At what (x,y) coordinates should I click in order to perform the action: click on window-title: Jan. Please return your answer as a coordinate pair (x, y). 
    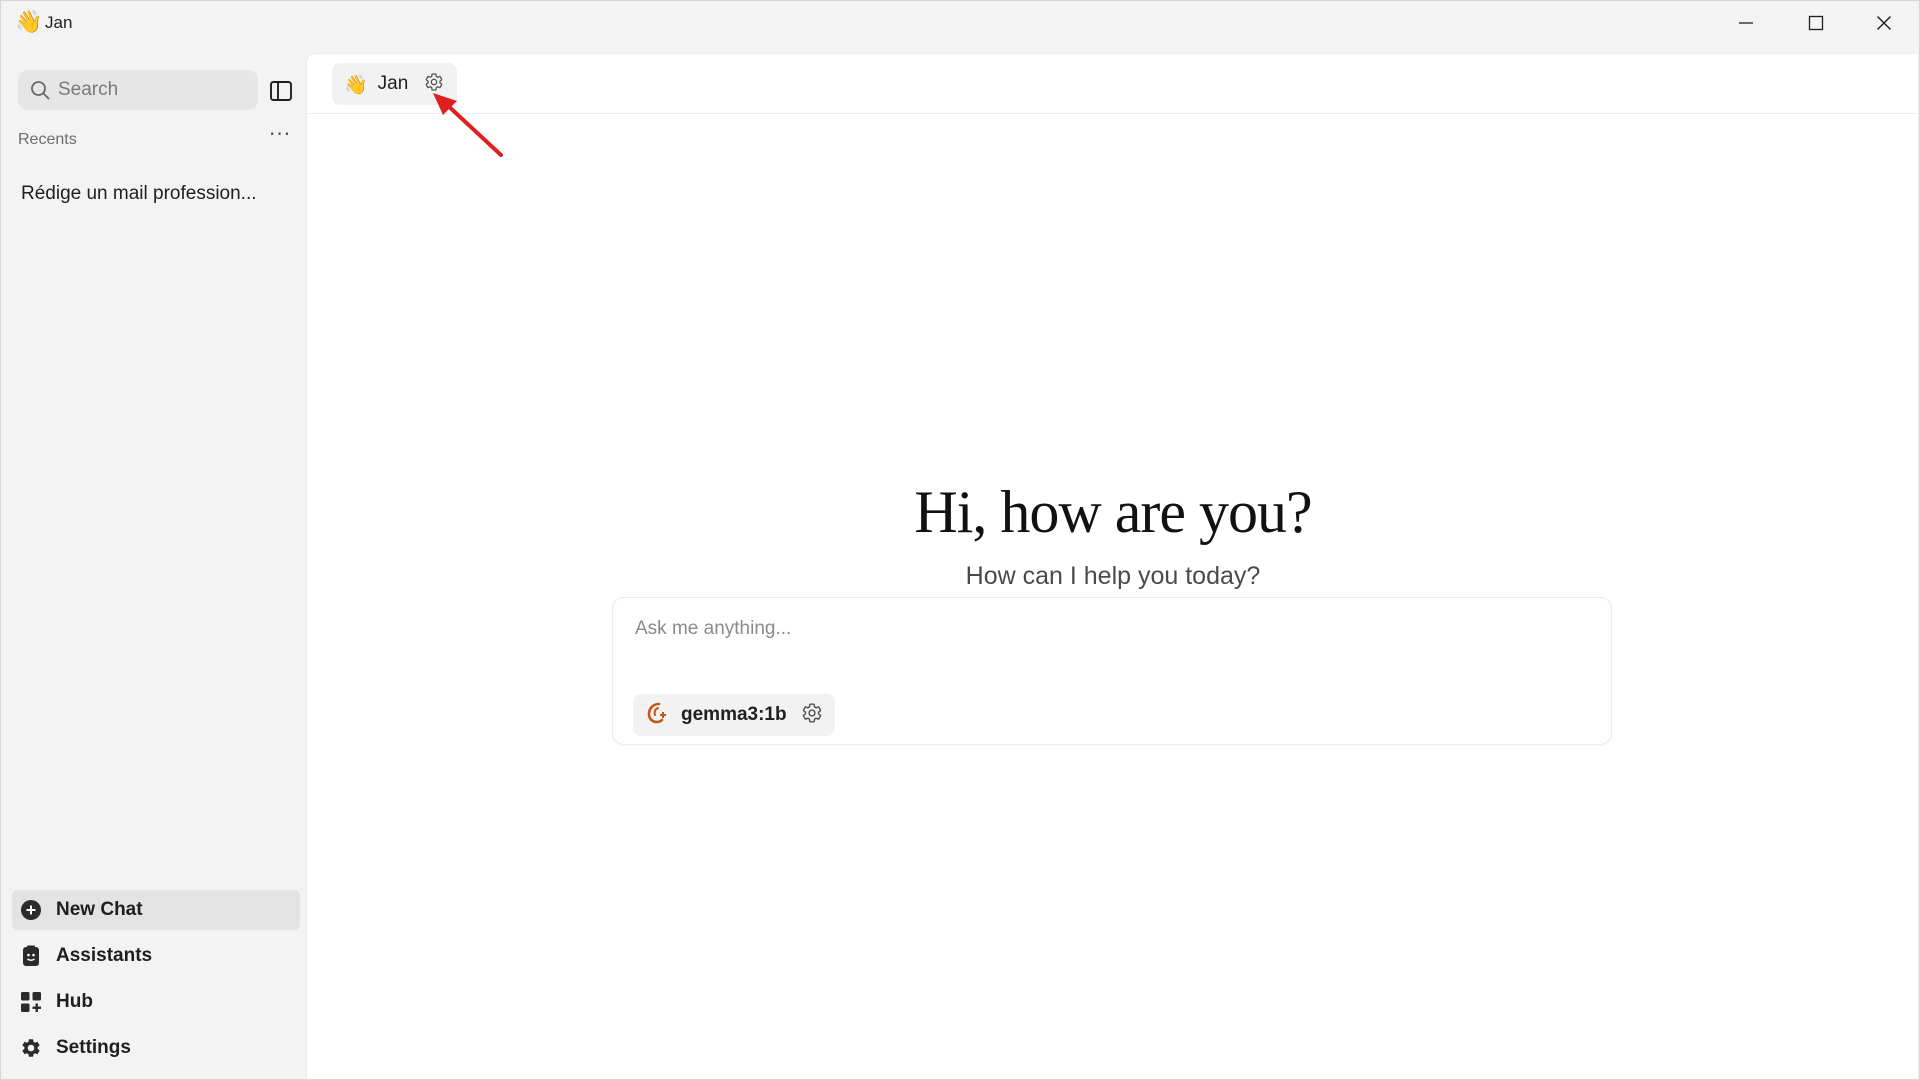
    Looking at the image, I should click on (59, 22).